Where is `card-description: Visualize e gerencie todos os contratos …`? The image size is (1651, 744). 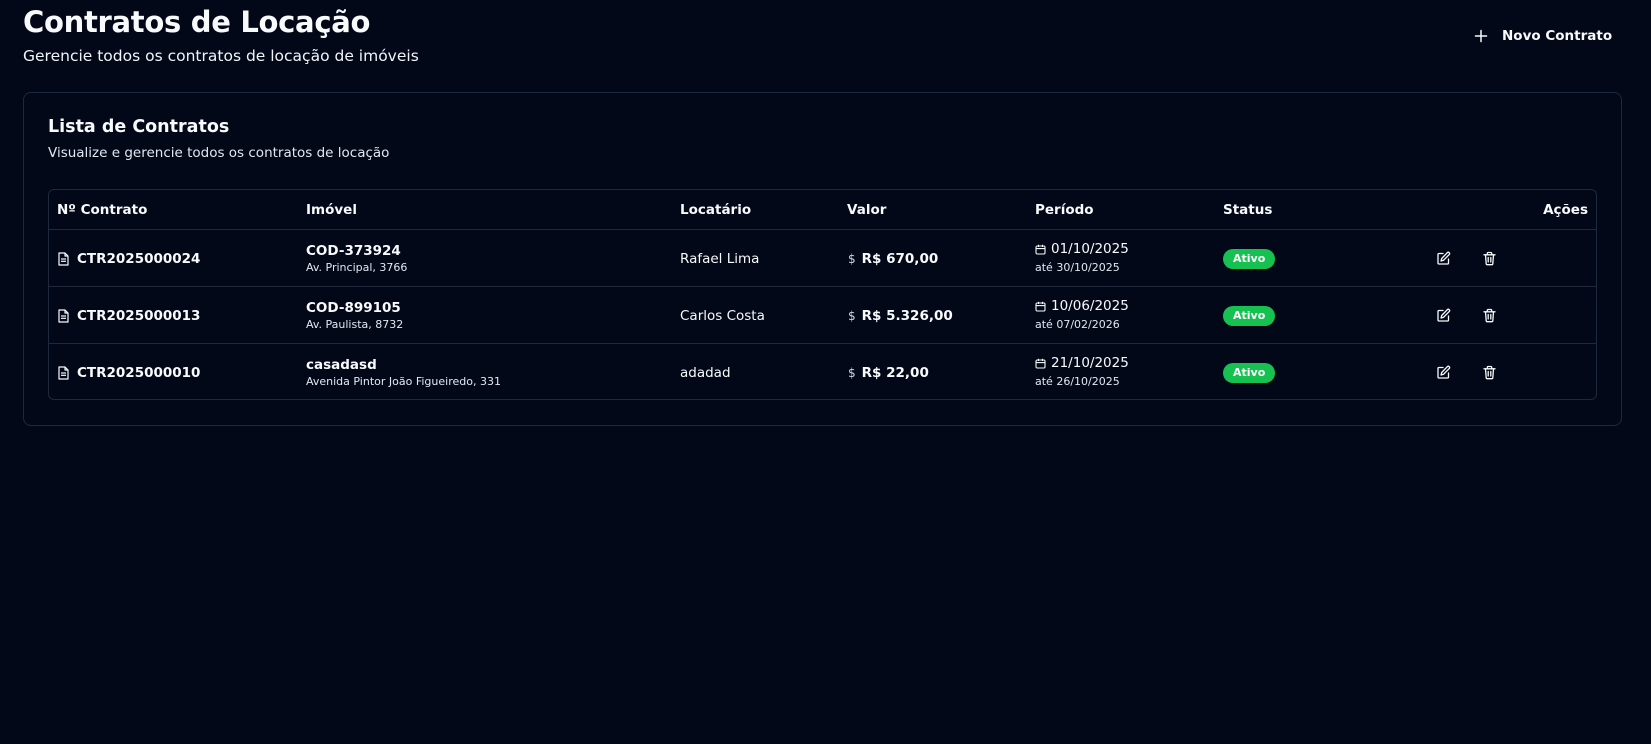
card-description: Visualize e gerencie todos os contratos … is located at coordinates (219, 153).